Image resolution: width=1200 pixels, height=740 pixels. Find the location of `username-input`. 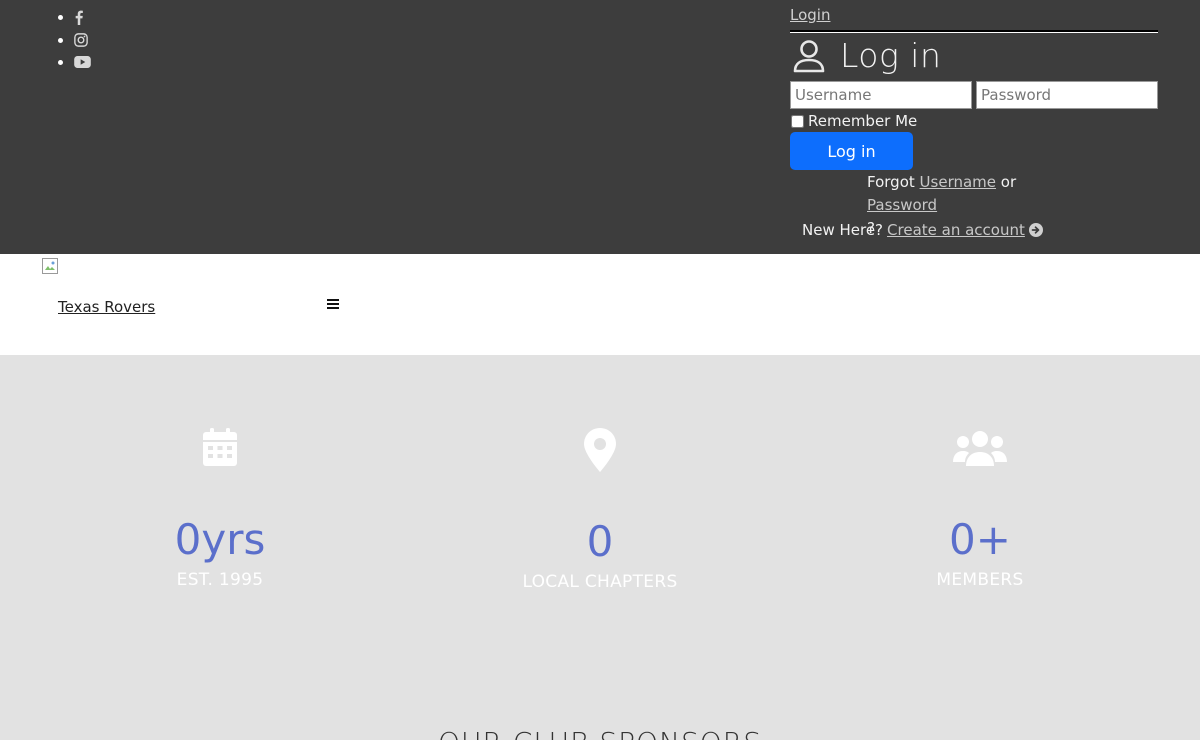

username-input is located at coordinates (881, 95).